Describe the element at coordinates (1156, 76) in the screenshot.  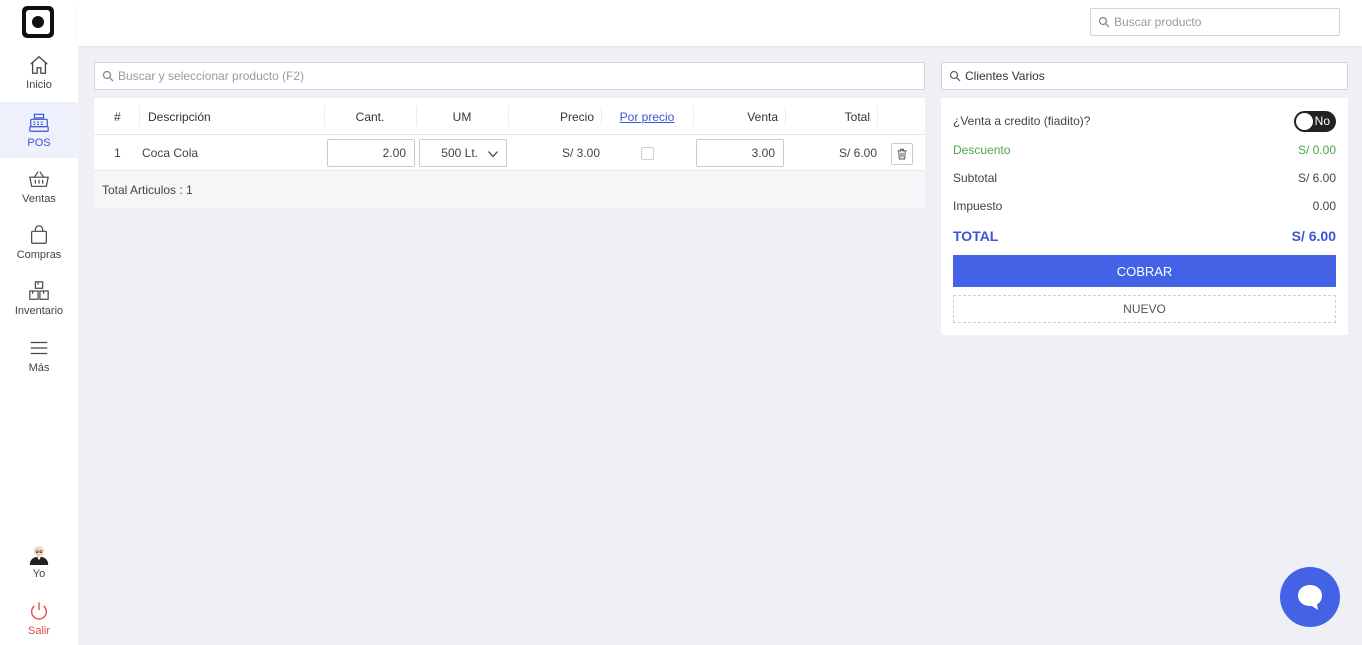
I see `client-search-input` at that location.